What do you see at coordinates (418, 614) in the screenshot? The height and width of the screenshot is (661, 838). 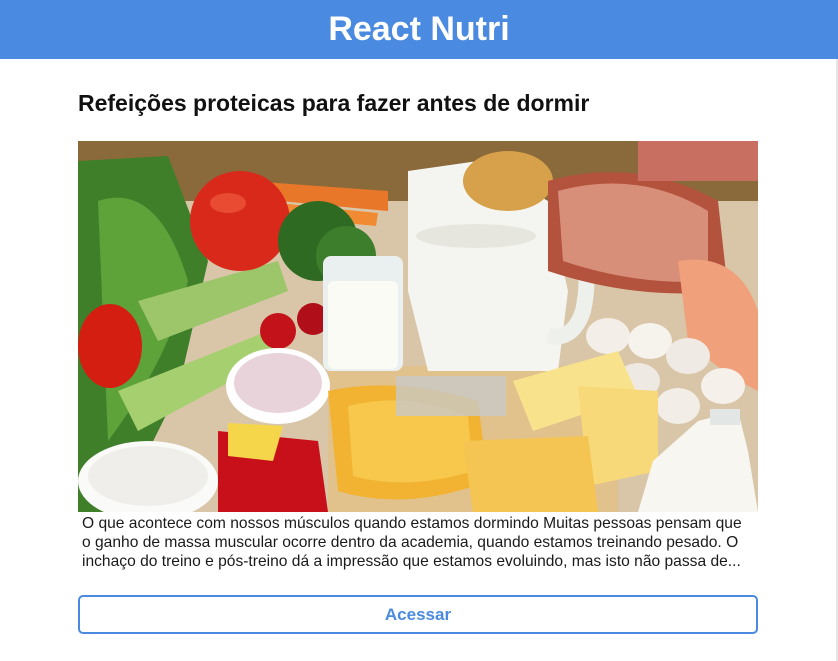 I see `access-button: Acessar` at bounding box center [418, 614].